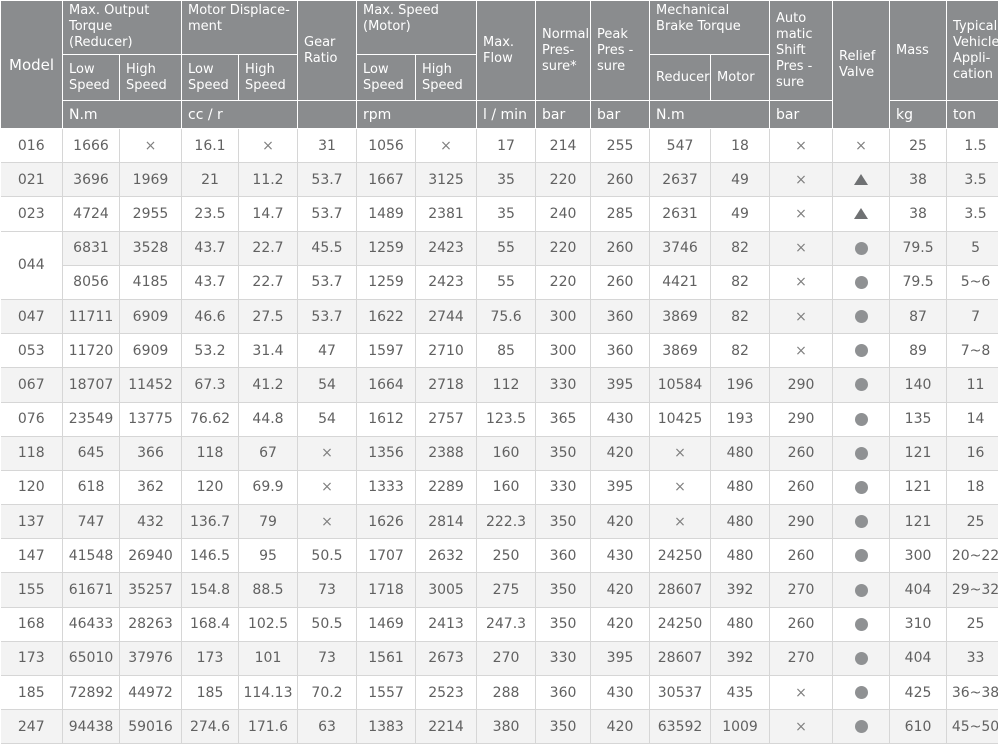 This screenshot has width=998, height=746. I want to click on value-cell: 2637, so click(680, 180).